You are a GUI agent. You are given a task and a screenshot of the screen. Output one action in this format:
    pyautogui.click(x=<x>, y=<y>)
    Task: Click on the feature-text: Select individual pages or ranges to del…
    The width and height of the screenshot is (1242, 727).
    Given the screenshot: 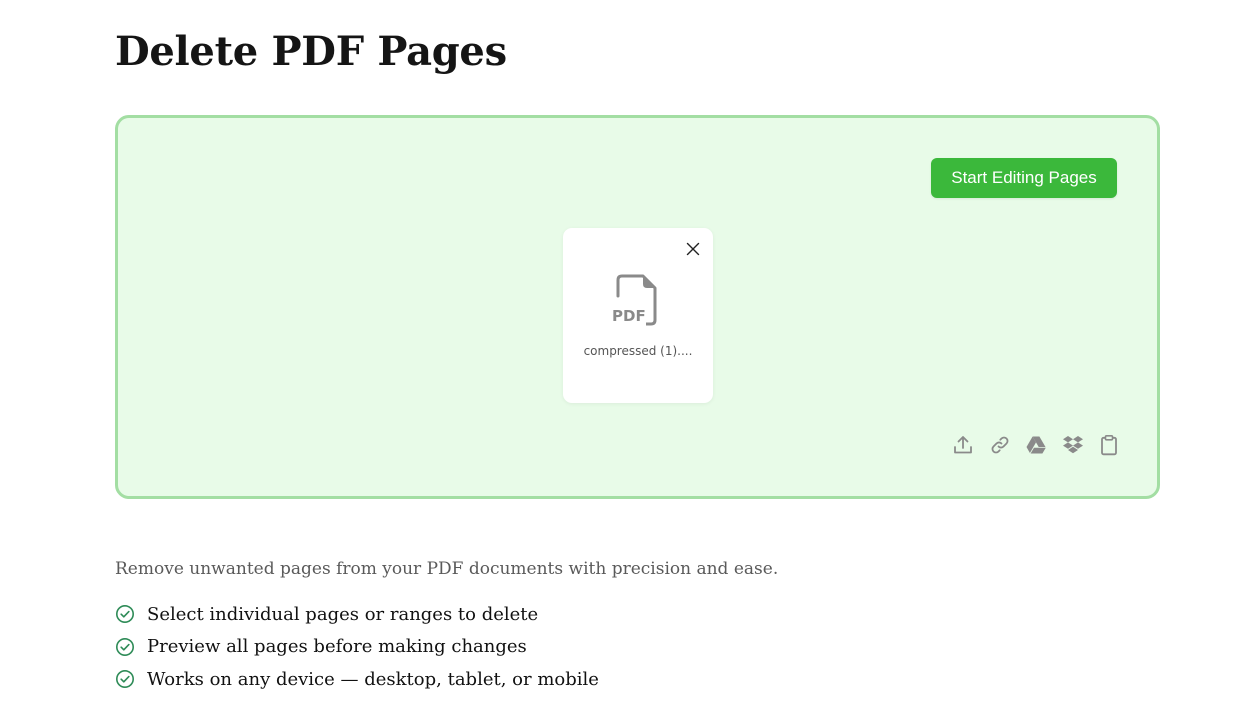 What is the action you would take?
    pyautogui.click(x=343, y=614)
    